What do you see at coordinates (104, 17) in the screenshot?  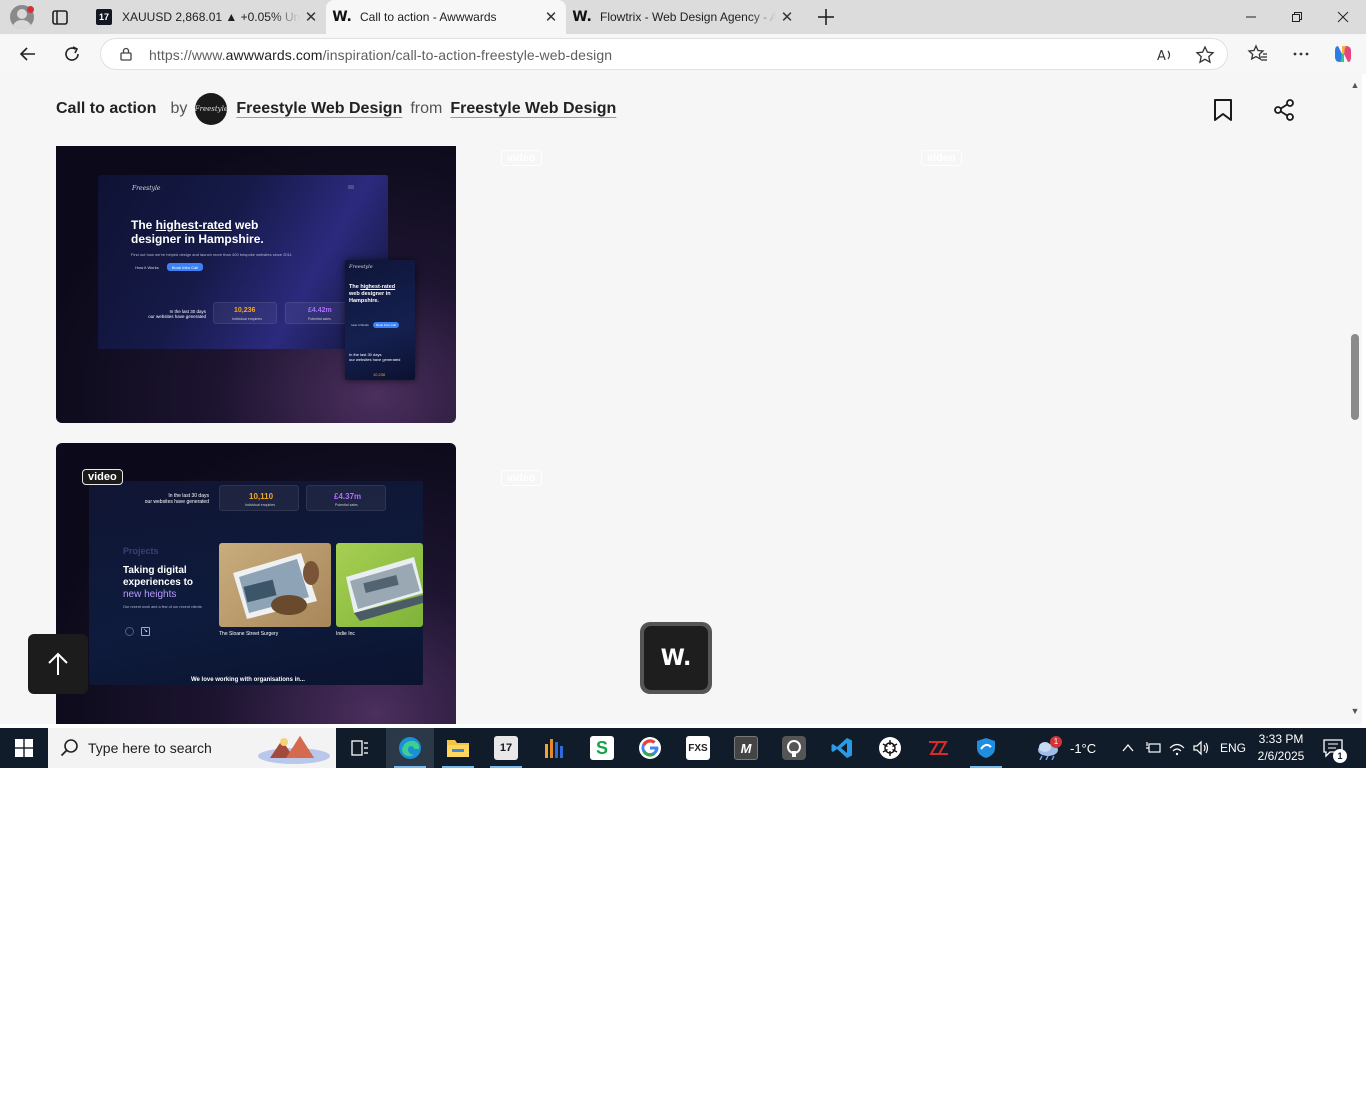 I see `tradingview-icon: 17` at bounding box center [104, 17].